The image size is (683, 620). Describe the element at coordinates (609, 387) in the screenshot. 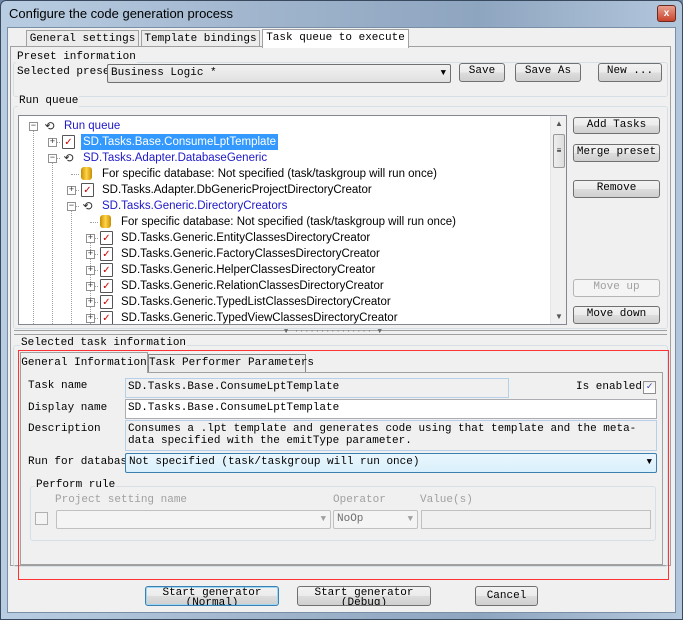

I see `is-enabled-label: Is enabled` at that location.